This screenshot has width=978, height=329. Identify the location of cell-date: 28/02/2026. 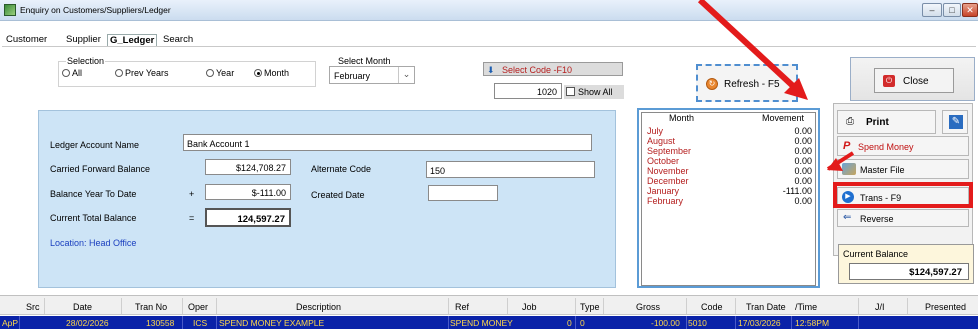
(87, 323).